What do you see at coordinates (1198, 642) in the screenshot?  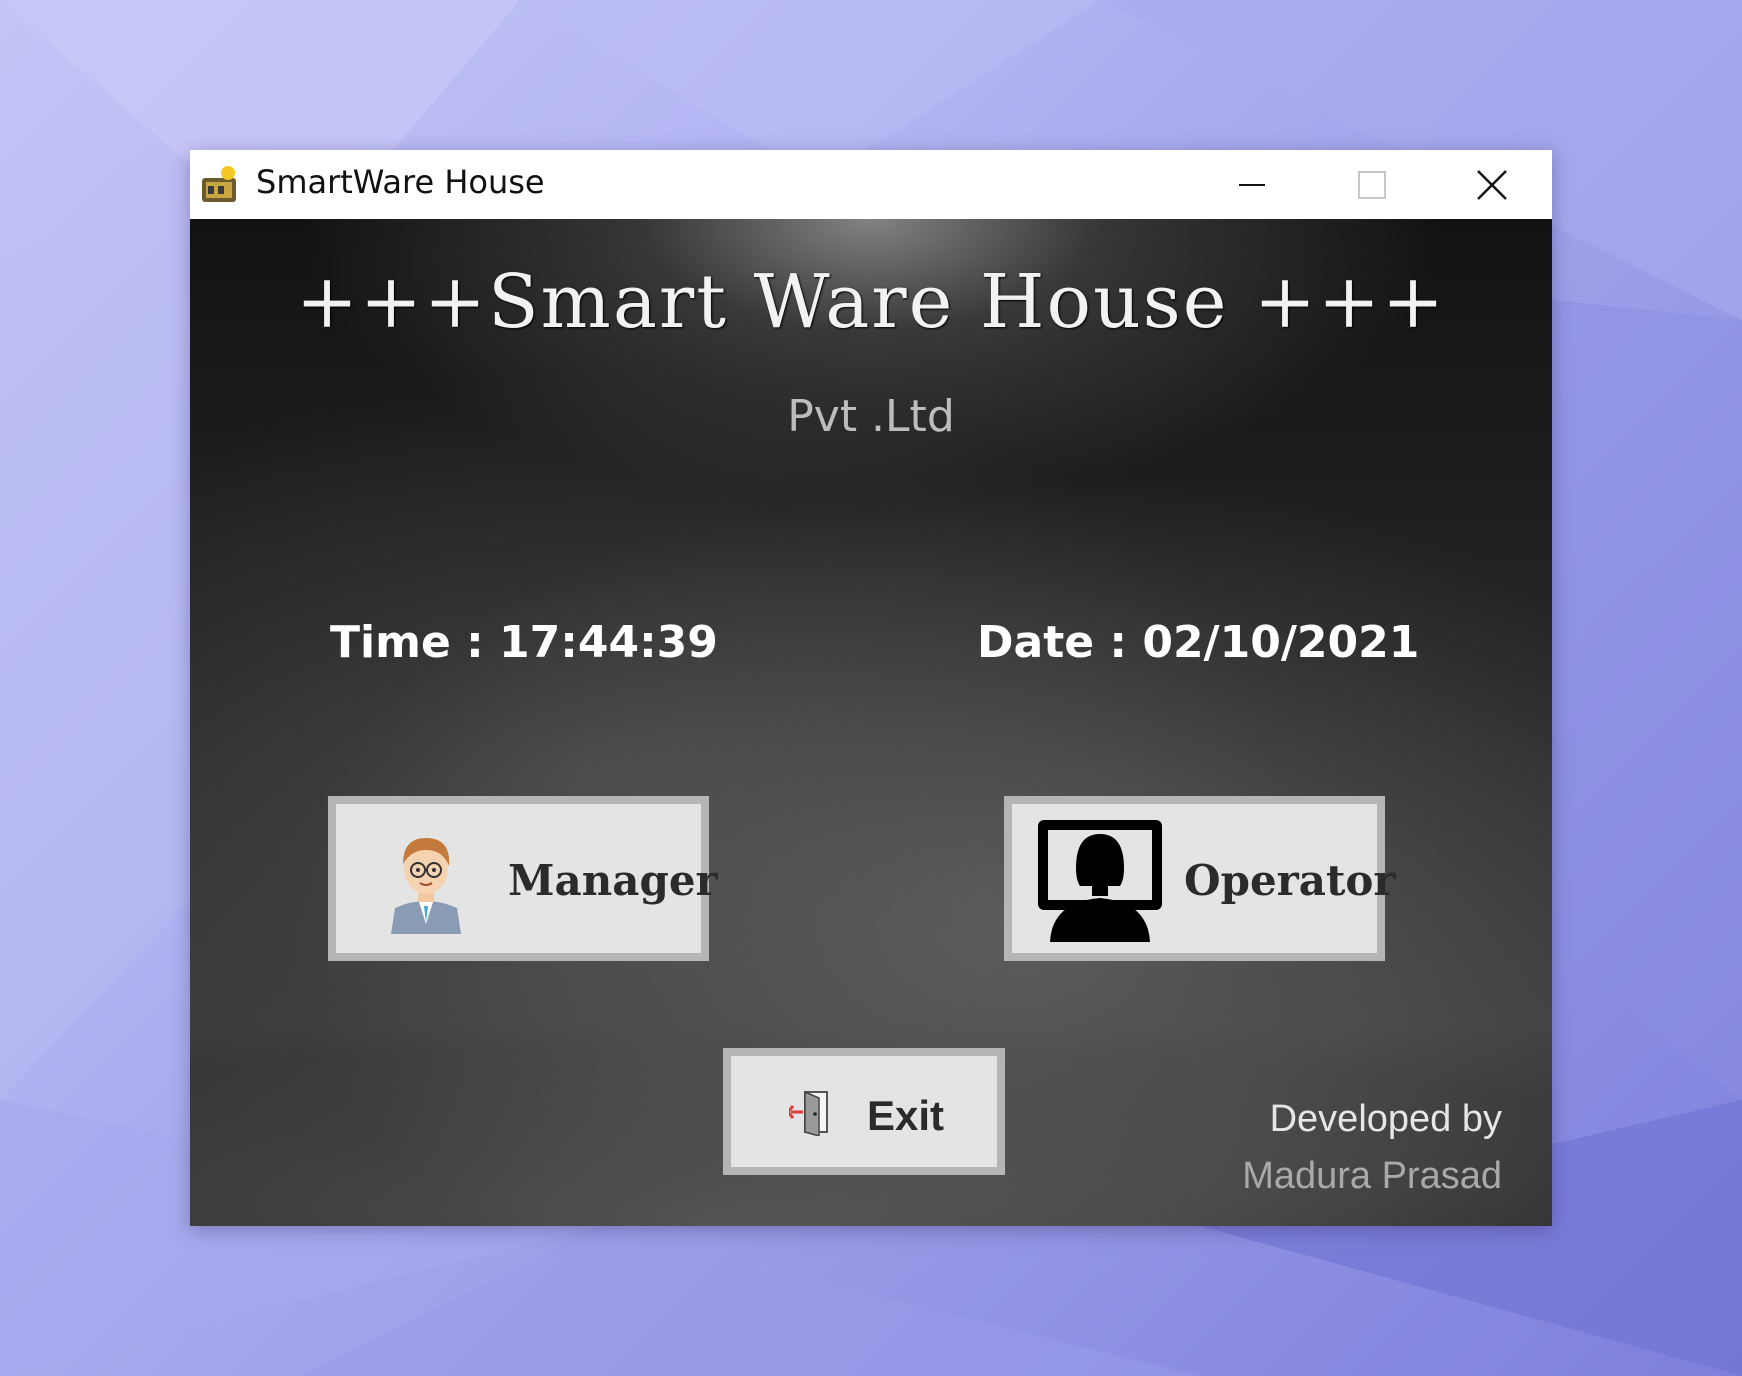 I see `date-display: Date : 02/10/2021` at bounding box center [1198, 642].